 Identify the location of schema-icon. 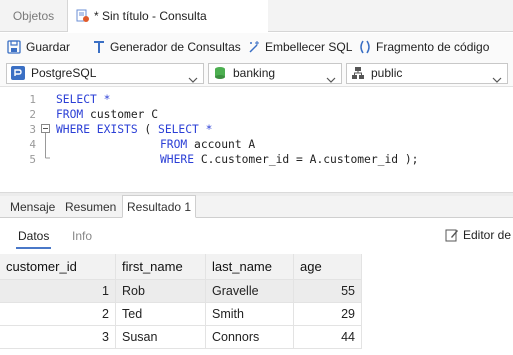
(358, 76).